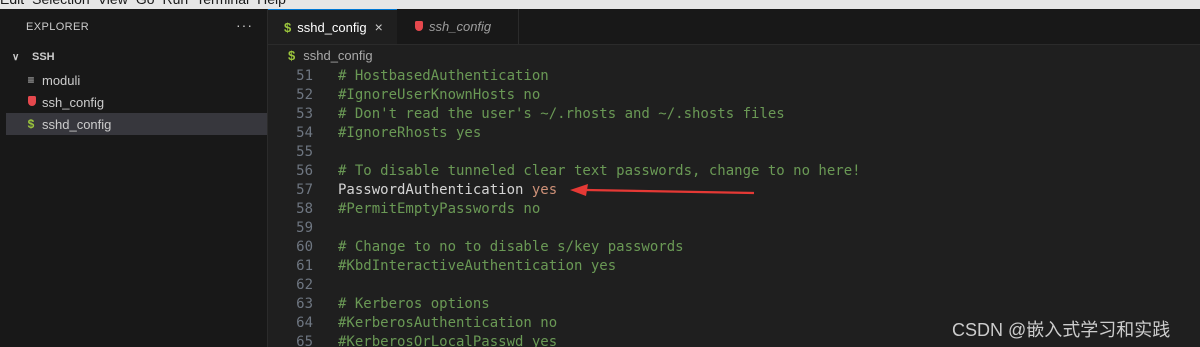 The width and height of the screenshot is (1200, 347). What do you see at coordinates (16, 57) in the screenshot?
I see `chevron-down-icon: ∨` at bounding box center [16, 57].